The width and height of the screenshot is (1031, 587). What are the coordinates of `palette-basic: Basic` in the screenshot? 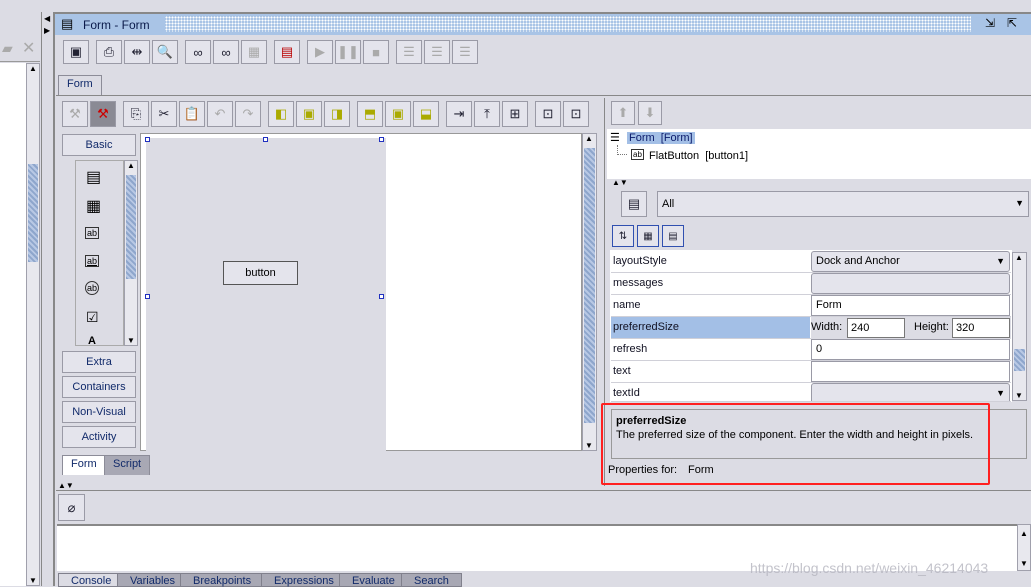 It's located at (99, 145).